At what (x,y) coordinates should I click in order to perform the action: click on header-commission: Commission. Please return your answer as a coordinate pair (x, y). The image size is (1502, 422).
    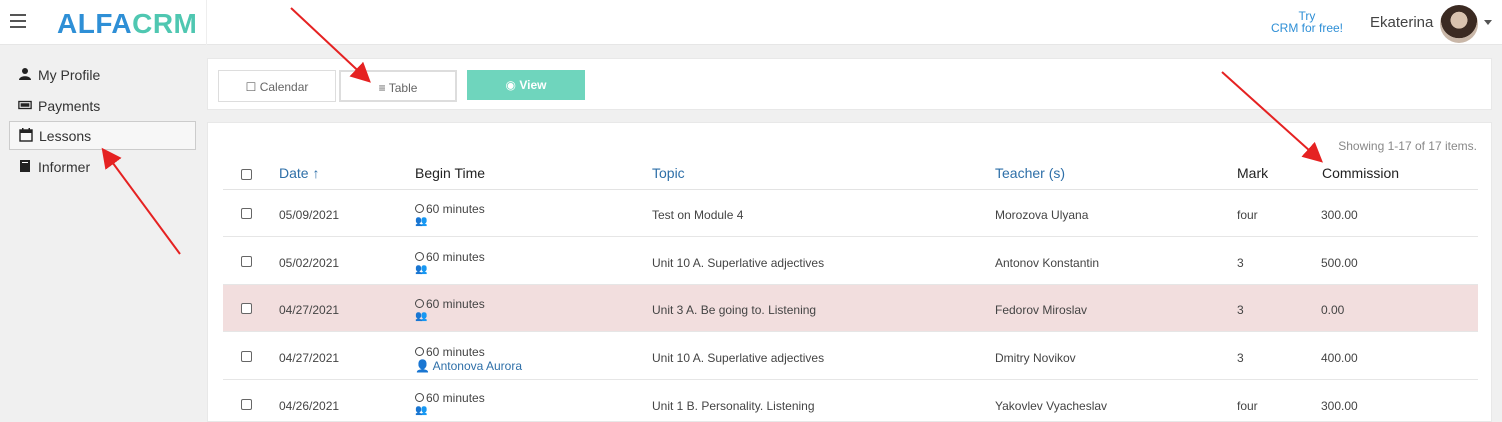
    Looking at the image, I should click on (1361, 173).